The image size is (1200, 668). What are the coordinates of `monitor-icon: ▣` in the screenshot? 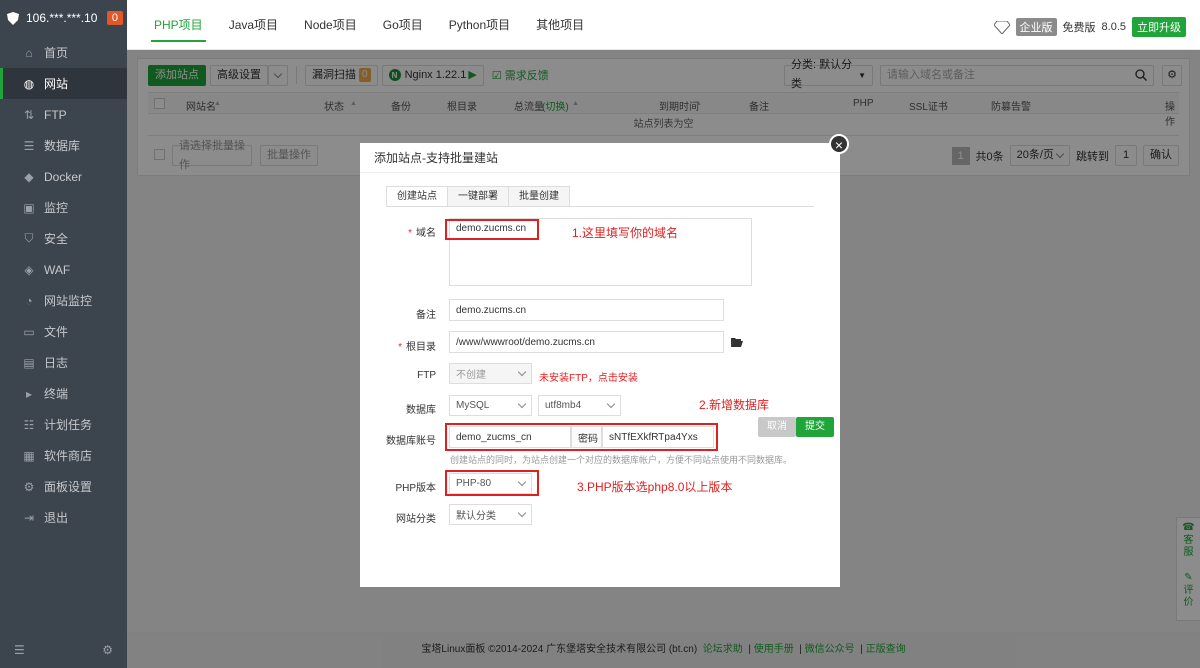 It's located at (29, 207).